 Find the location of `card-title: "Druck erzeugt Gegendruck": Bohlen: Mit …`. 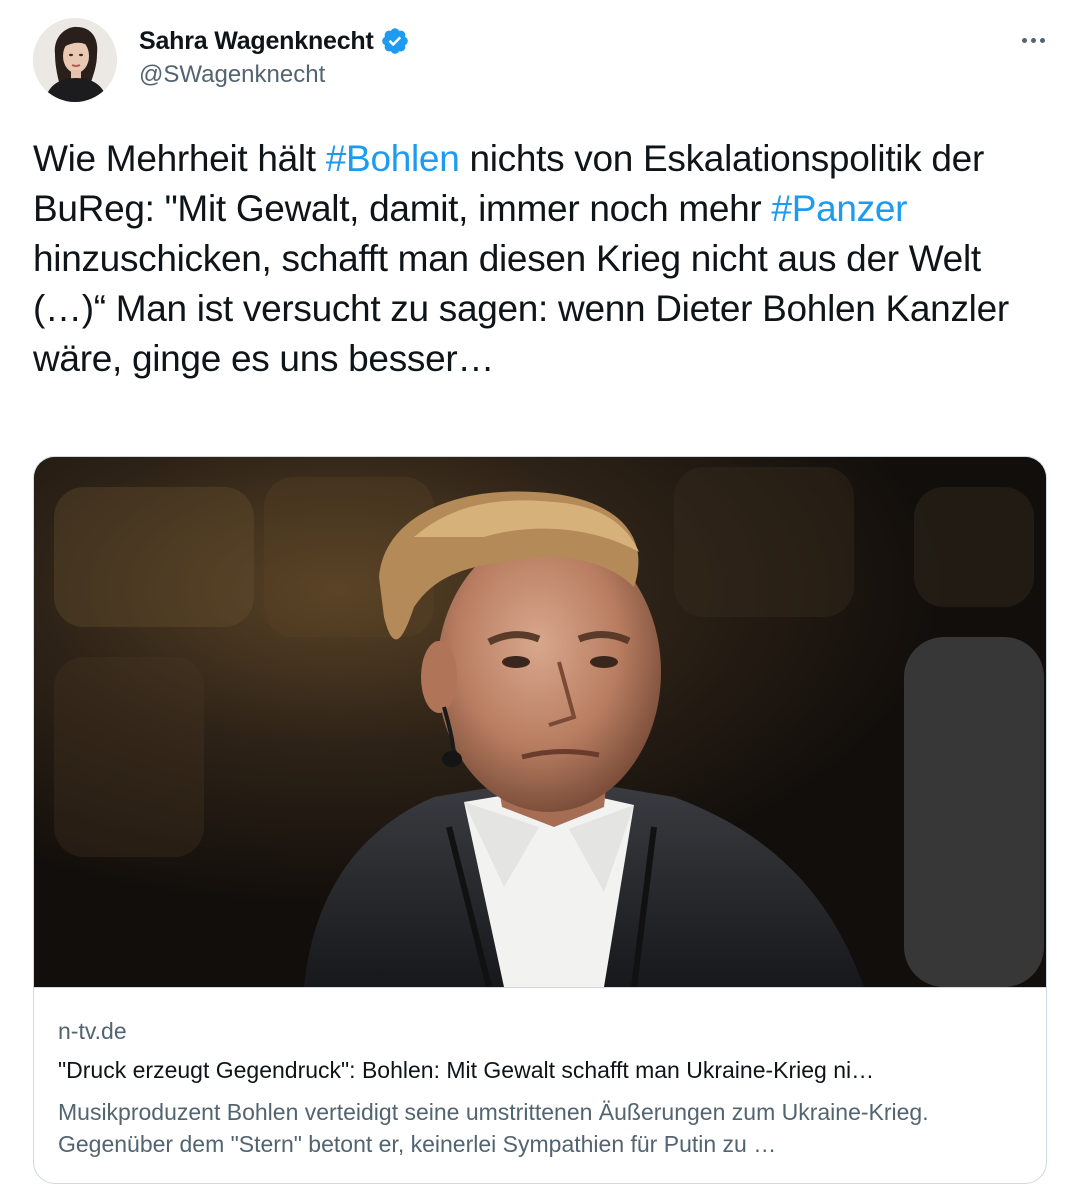

card-title: "Druck erzeugt Gegendruck": Bohlen: Mit … is located at coordinates (466, 1070).